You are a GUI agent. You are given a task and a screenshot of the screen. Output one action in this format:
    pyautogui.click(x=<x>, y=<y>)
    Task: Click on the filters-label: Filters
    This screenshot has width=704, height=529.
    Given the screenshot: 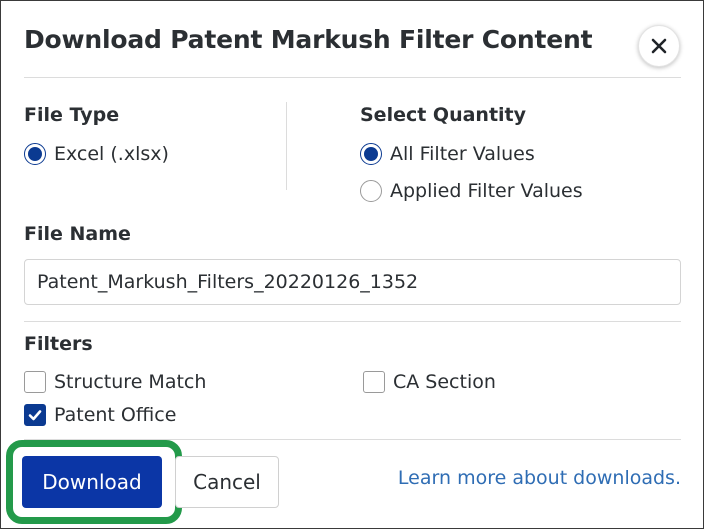 What is the action you would take?
    pyautogui.click(x=58, y=344)
    